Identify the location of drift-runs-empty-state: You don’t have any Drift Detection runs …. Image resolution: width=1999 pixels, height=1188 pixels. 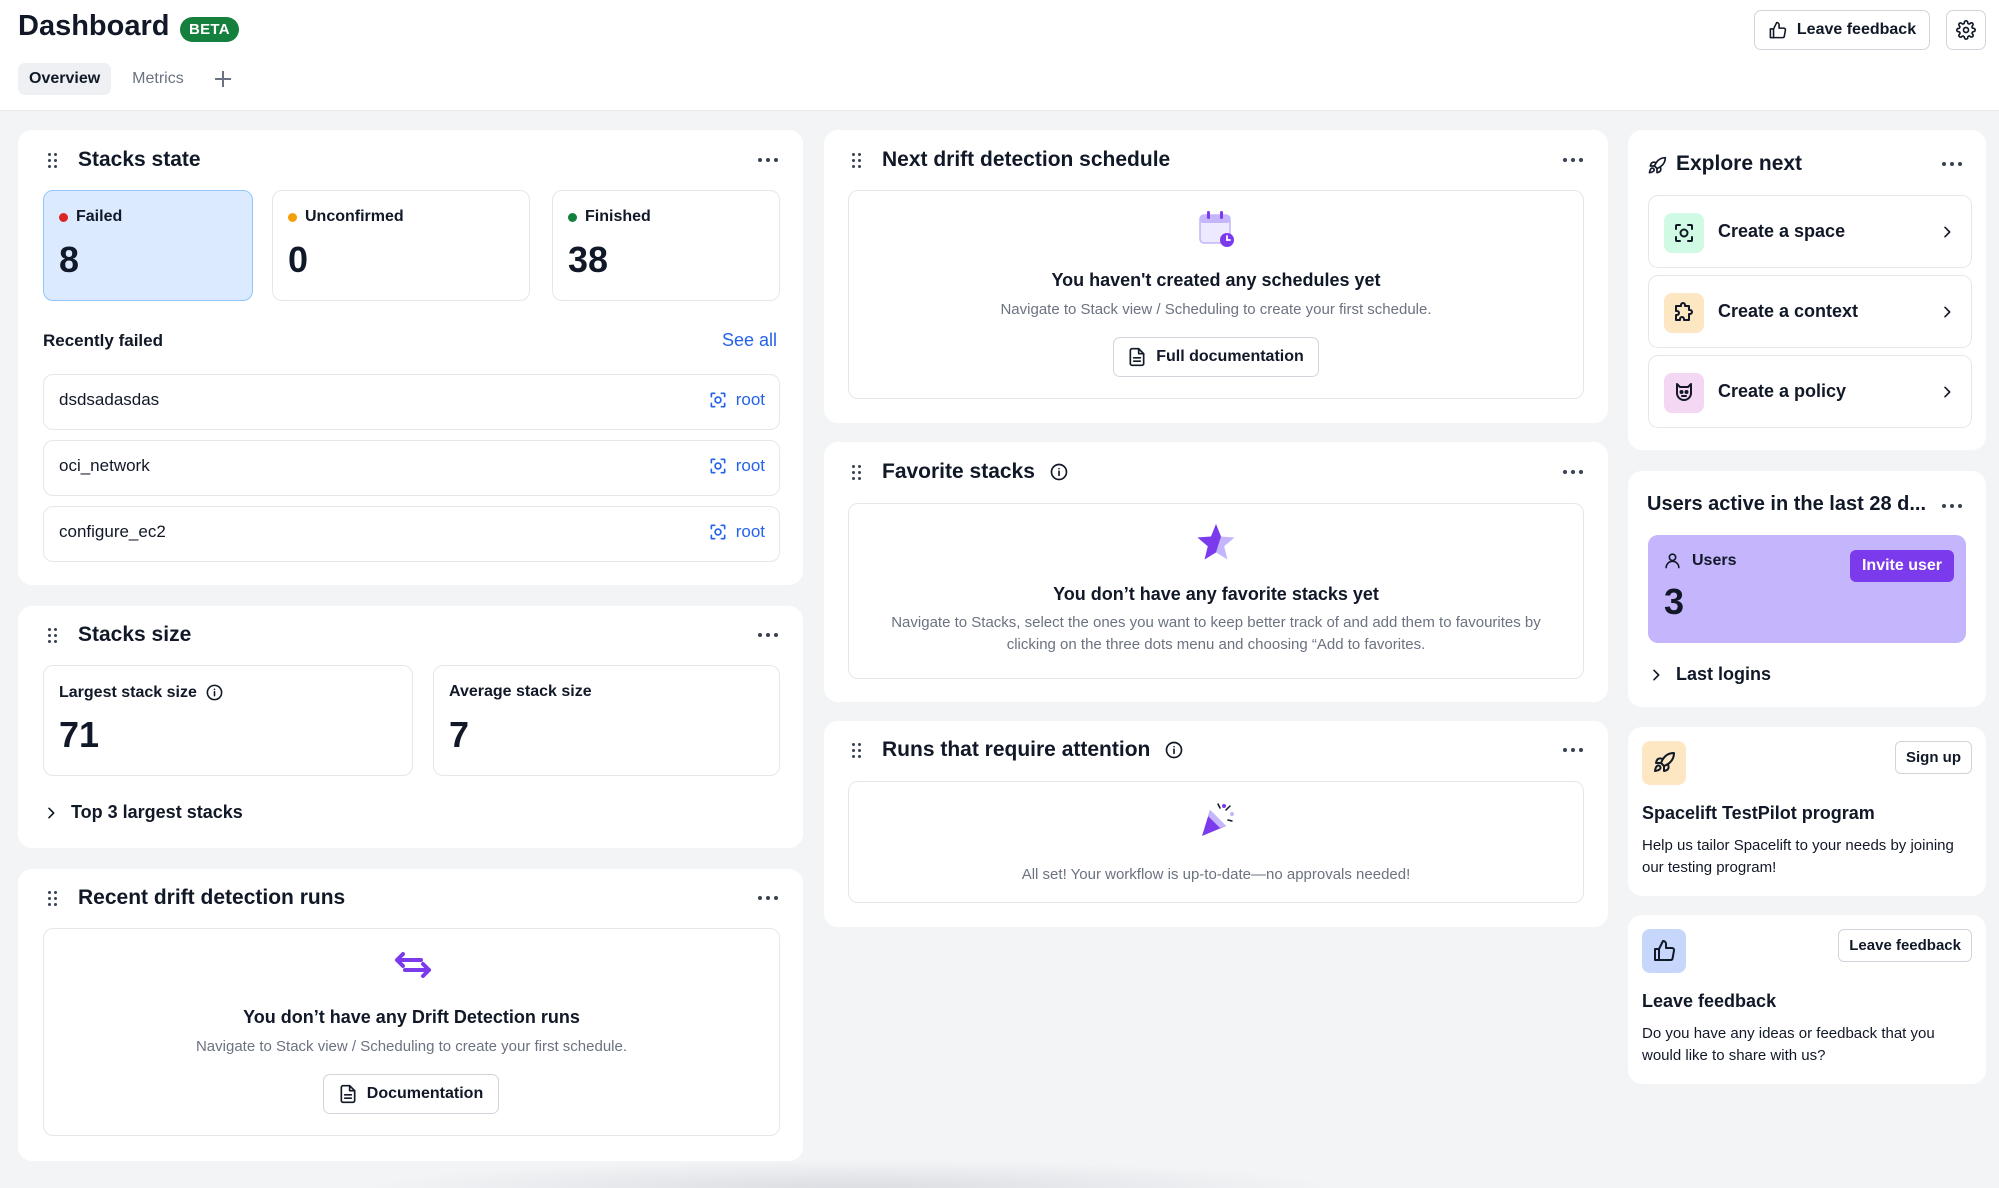
(411, 1032).